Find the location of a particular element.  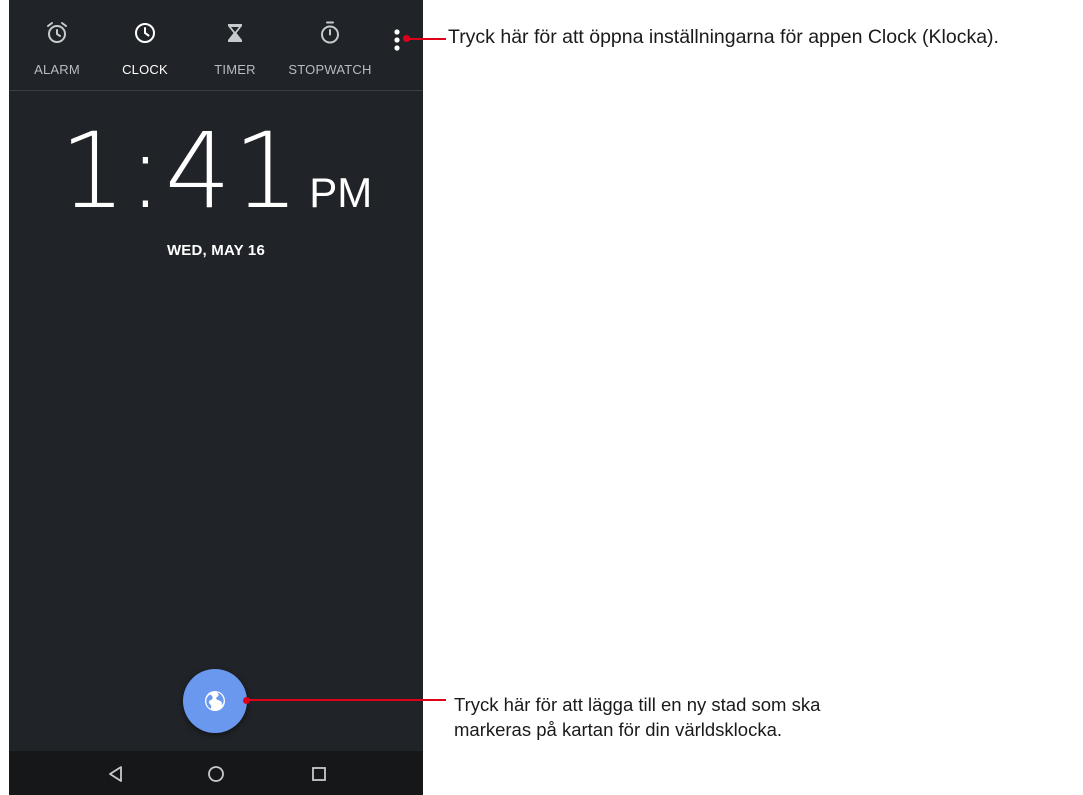

stopwatch-icon is located at coordinates (330, 32).